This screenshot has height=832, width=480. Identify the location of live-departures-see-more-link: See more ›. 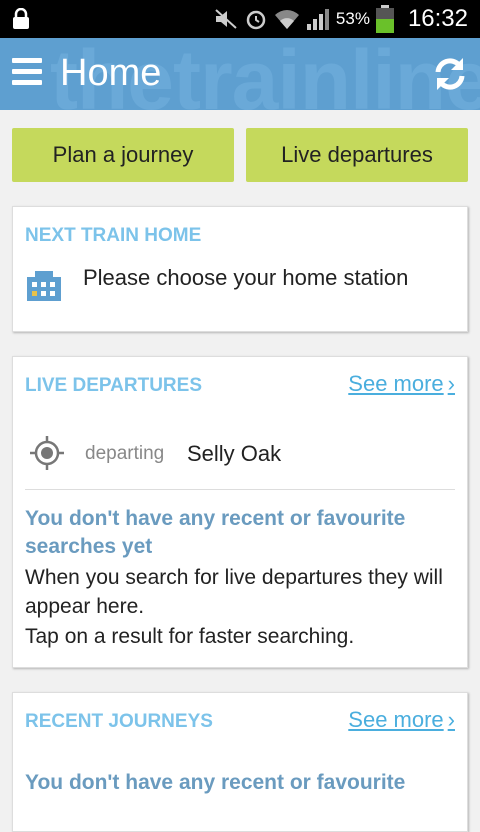
(401, 384).